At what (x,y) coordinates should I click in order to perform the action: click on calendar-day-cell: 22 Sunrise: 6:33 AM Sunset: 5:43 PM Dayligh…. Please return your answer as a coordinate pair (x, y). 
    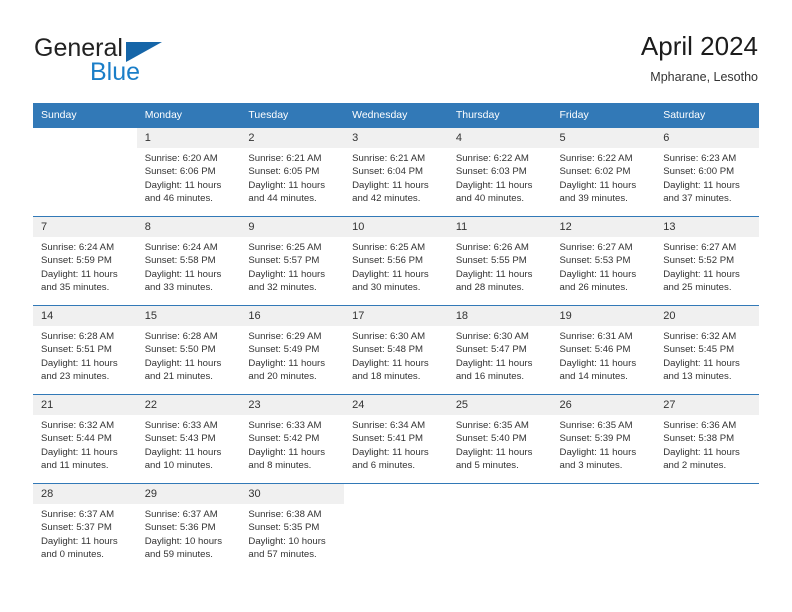
    Looking at the image, I should click on (188, 439).